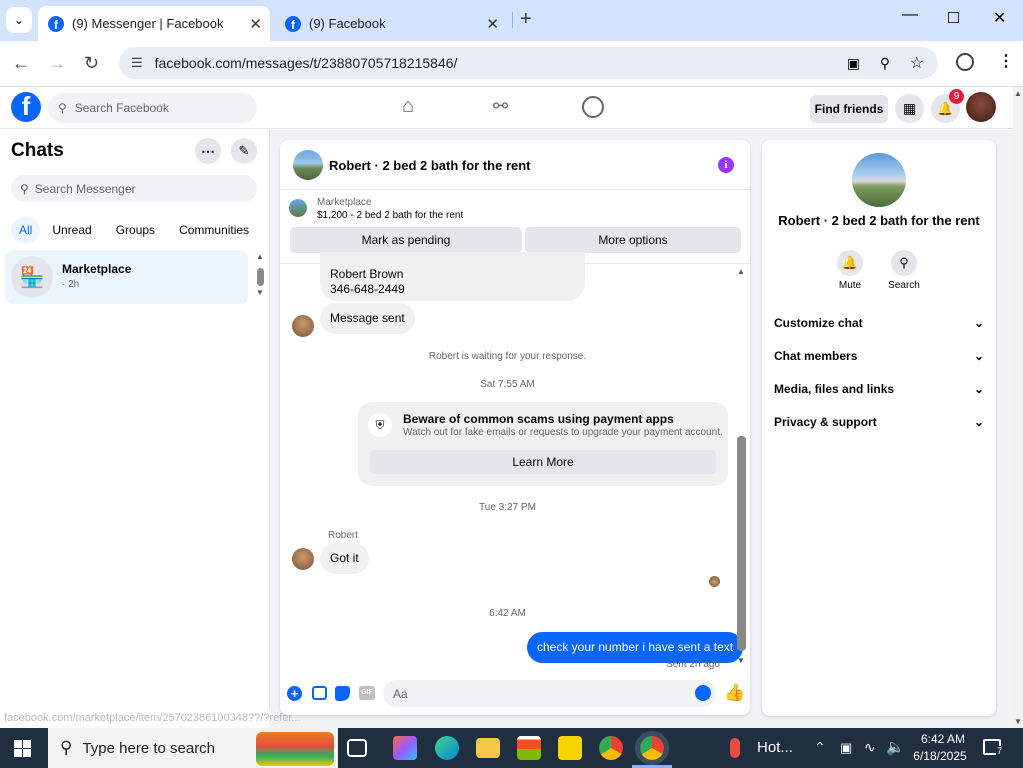 The image size is (1023, 768). I want to click on contact-bubble: Robert Brown 346-648-2449, so click(452, 276).